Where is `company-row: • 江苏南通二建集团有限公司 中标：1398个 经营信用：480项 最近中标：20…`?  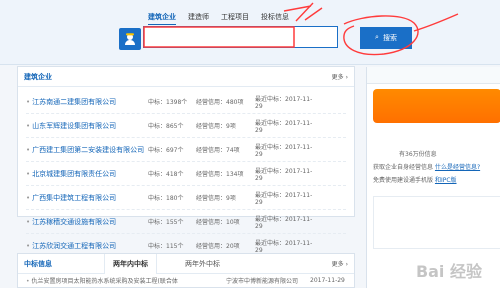
company-row: • 江苏南通二建集团有限公司 中标：1398个 经营信用：480项 最近中标：20… is located at coordinates (186, 102).